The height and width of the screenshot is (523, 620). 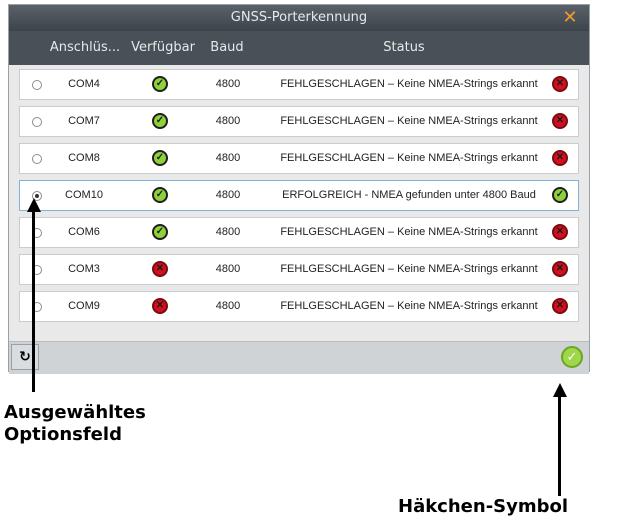 I want to click on annotation-arrow-checkmark, so click(x=559, y=446).